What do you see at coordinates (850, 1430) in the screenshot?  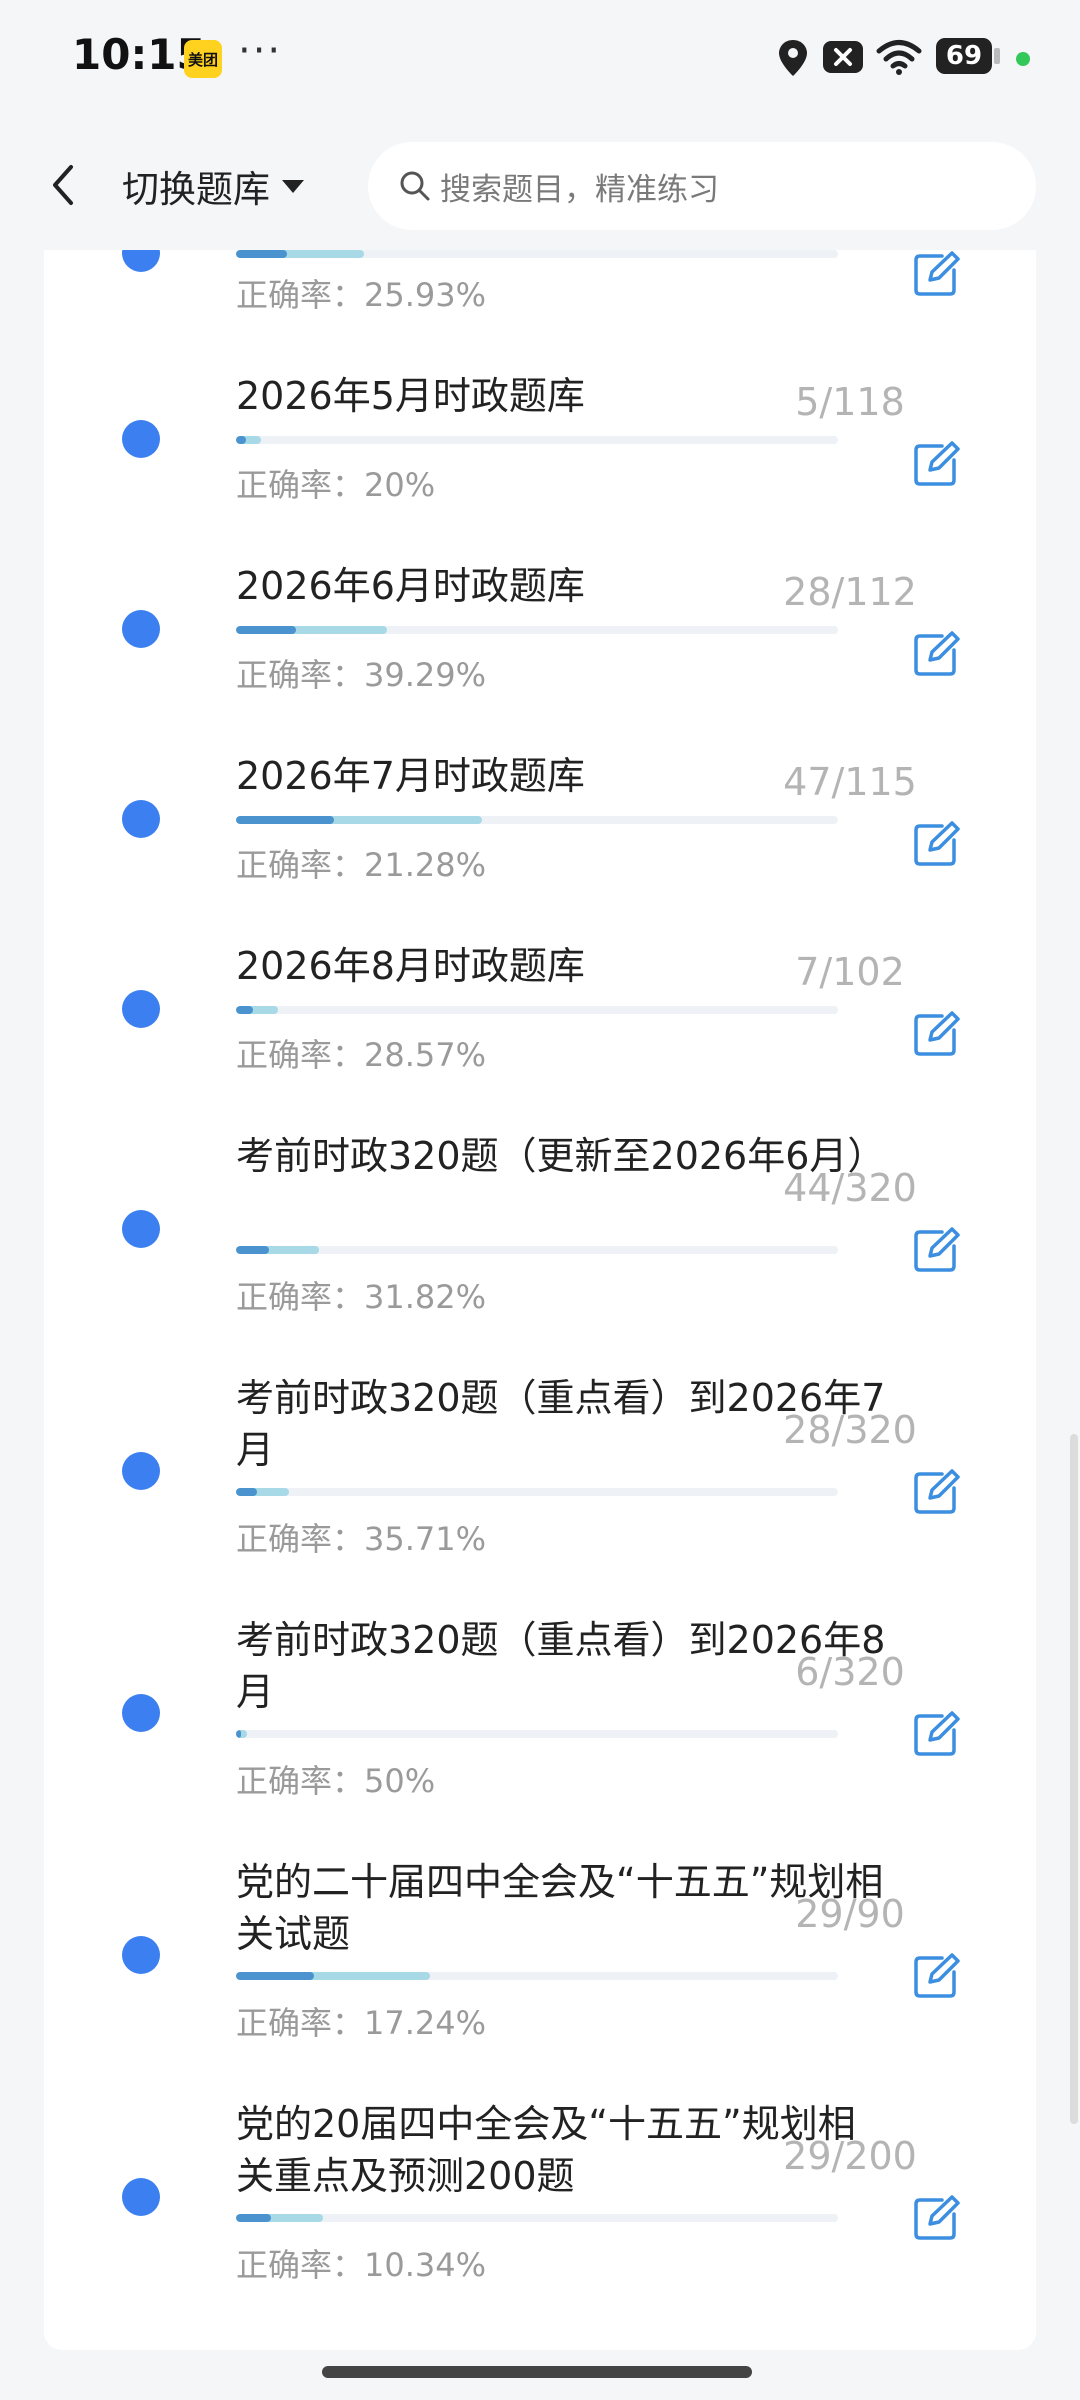 I see `progress-count: 28/320` at bounding box center [850, 1430].